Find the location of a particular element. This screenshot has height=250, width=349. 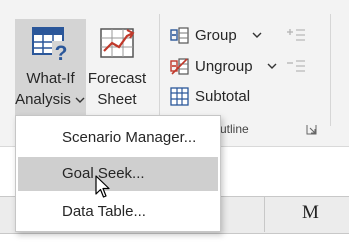

column-m-header: M is located at coordinates (310, 213).